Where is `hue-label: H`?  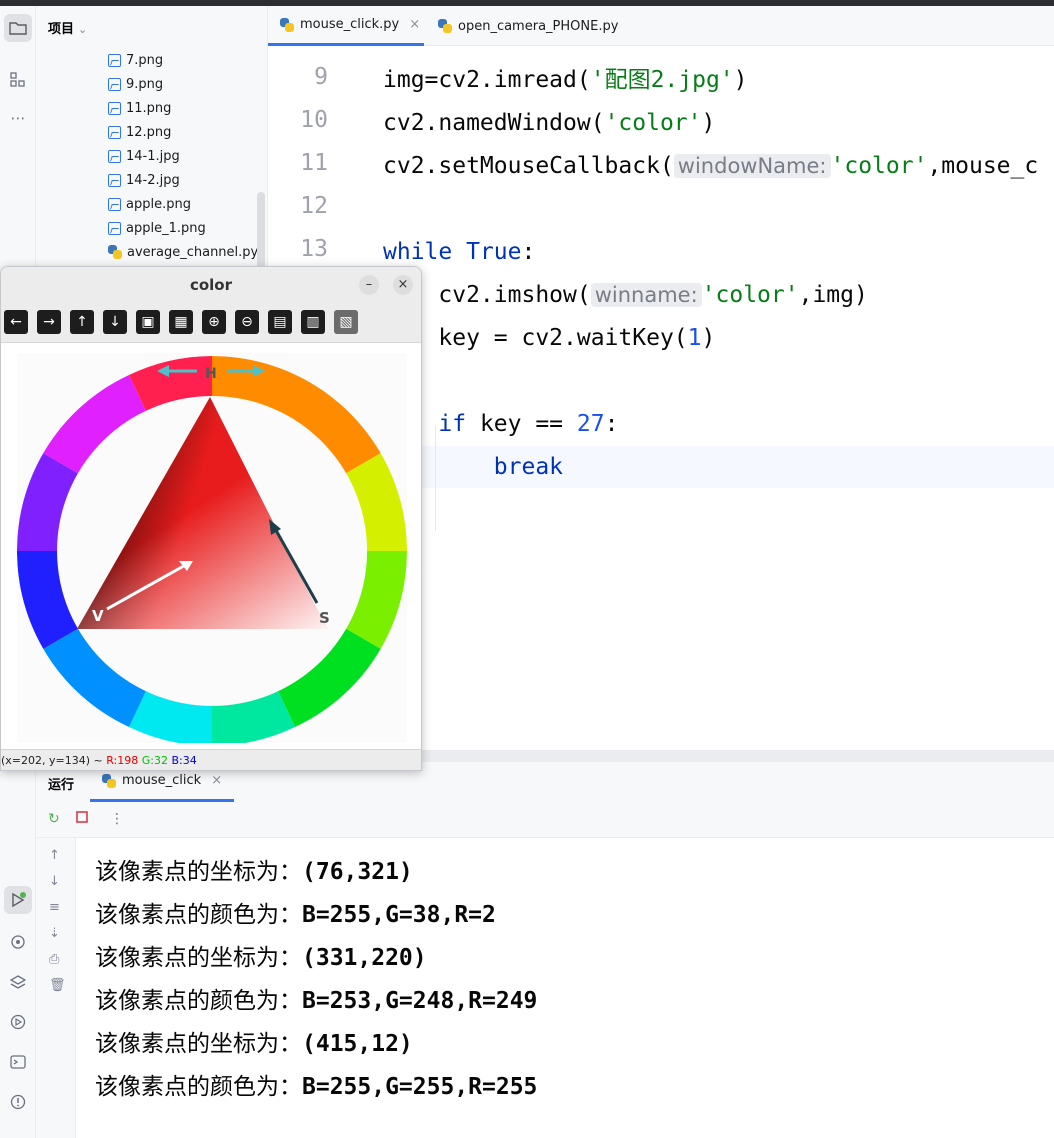 hue-label: H is located at coordinates (211, 374).